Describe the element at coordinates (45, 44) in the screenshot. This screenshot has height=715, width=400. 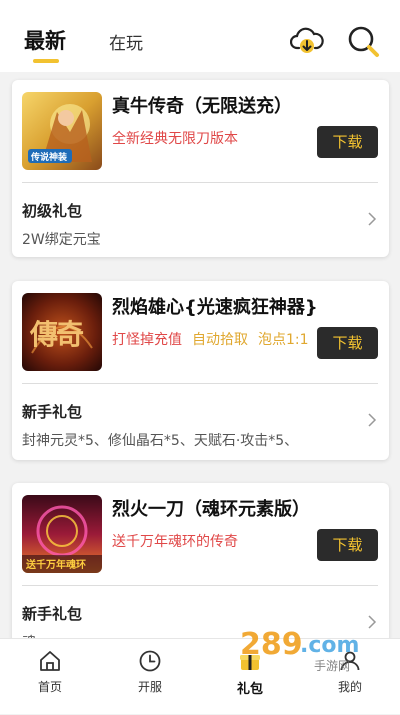
I see `tab-latest: 最新` at that location.